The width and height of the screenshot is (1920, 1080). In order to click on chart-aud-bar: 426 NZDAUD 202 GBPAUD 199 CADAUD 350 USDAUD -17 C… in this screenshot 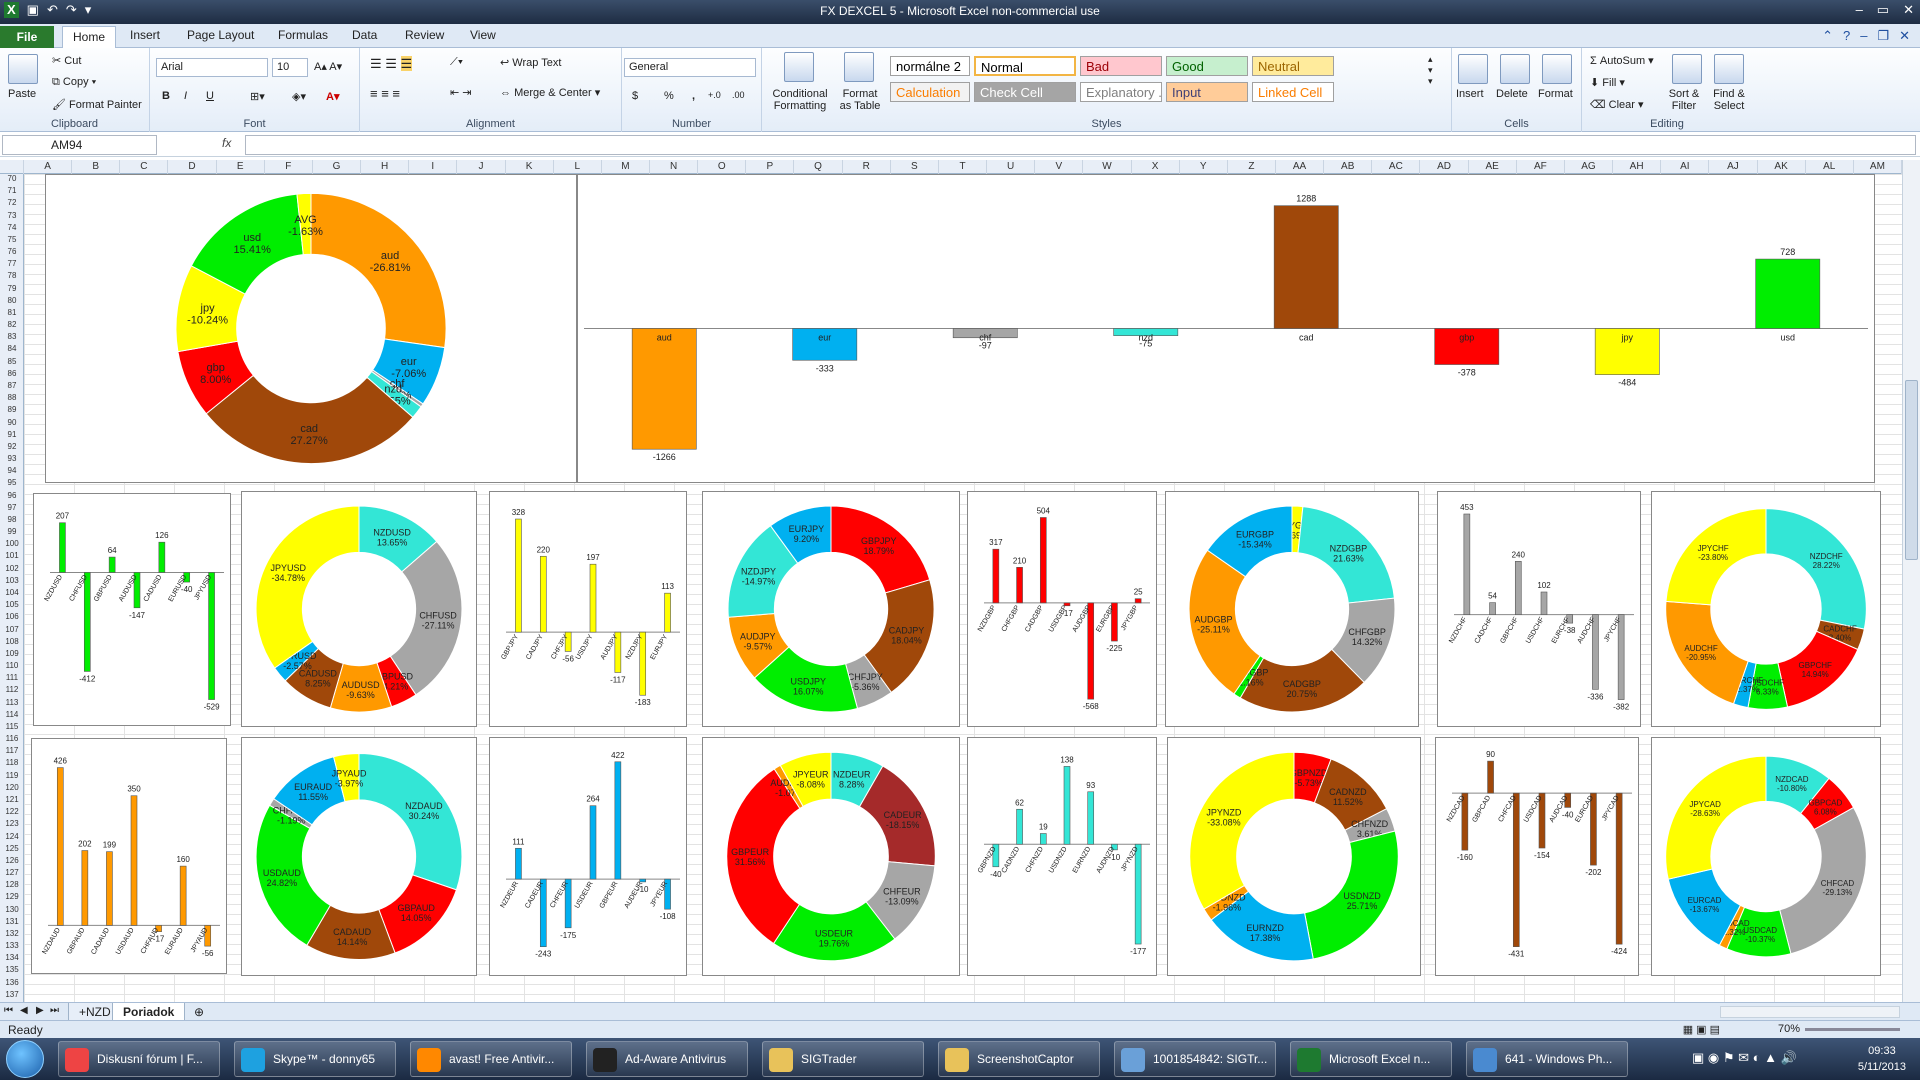, I will do `click(129, 856)`.